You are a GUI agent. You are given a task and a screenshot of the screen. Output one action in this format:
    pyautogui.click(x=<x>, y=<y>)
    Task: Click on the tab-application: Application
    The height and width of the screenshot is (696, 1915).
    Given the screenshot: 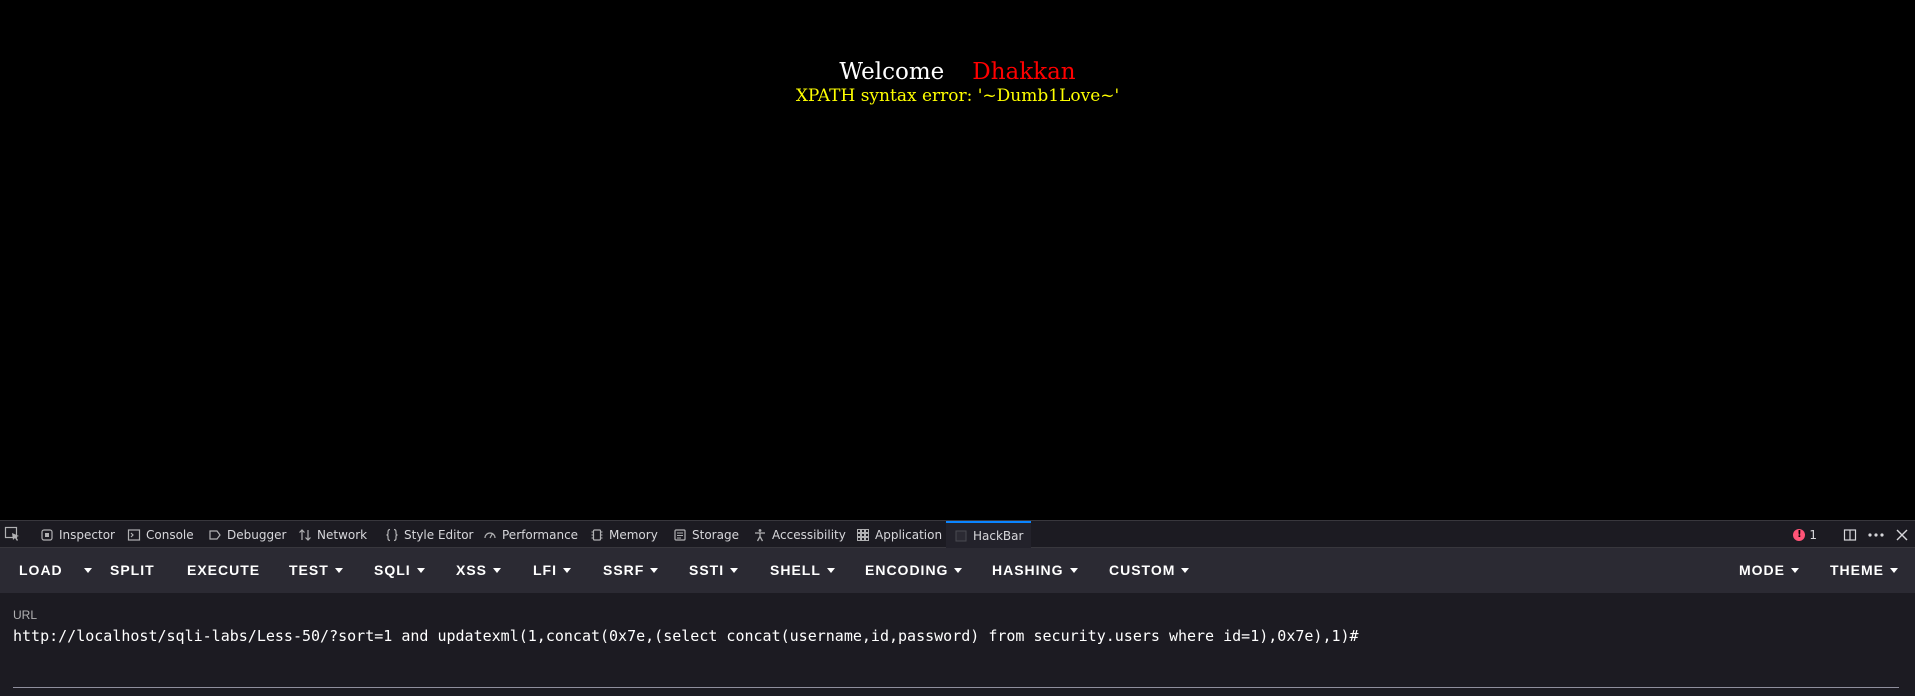 What is the action you would take?
    pyautogui.click(x=899, y=534)
    